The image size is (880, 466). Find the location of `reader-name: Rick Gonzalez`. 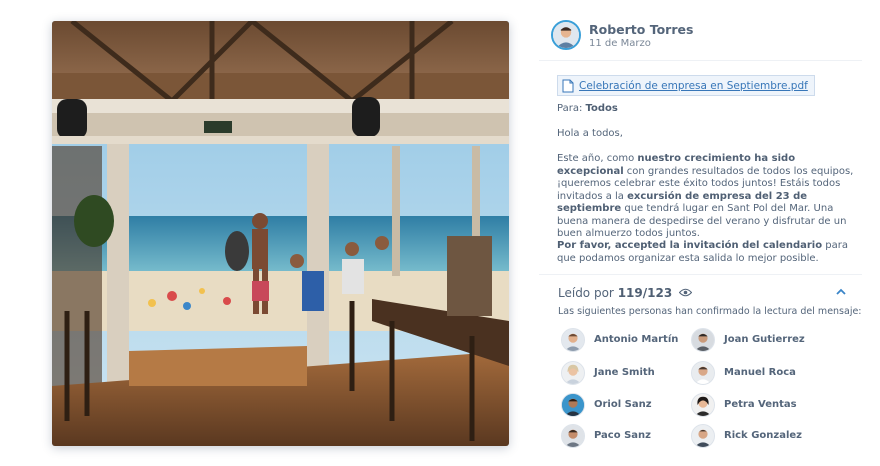

reader-name: Rick Gonzalez is located at coordinates (763, 435).